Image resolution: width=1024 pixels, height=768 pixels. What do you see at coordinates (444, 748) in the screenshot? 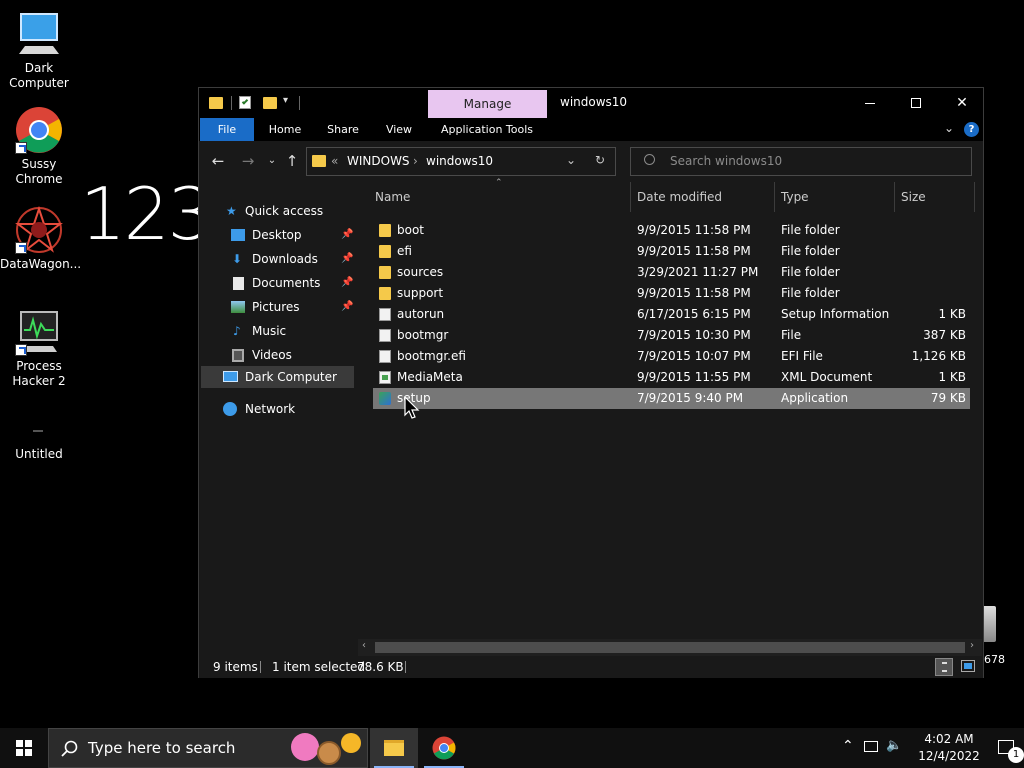
I see `taskbar-chrome` at bounding box center [444, 748].